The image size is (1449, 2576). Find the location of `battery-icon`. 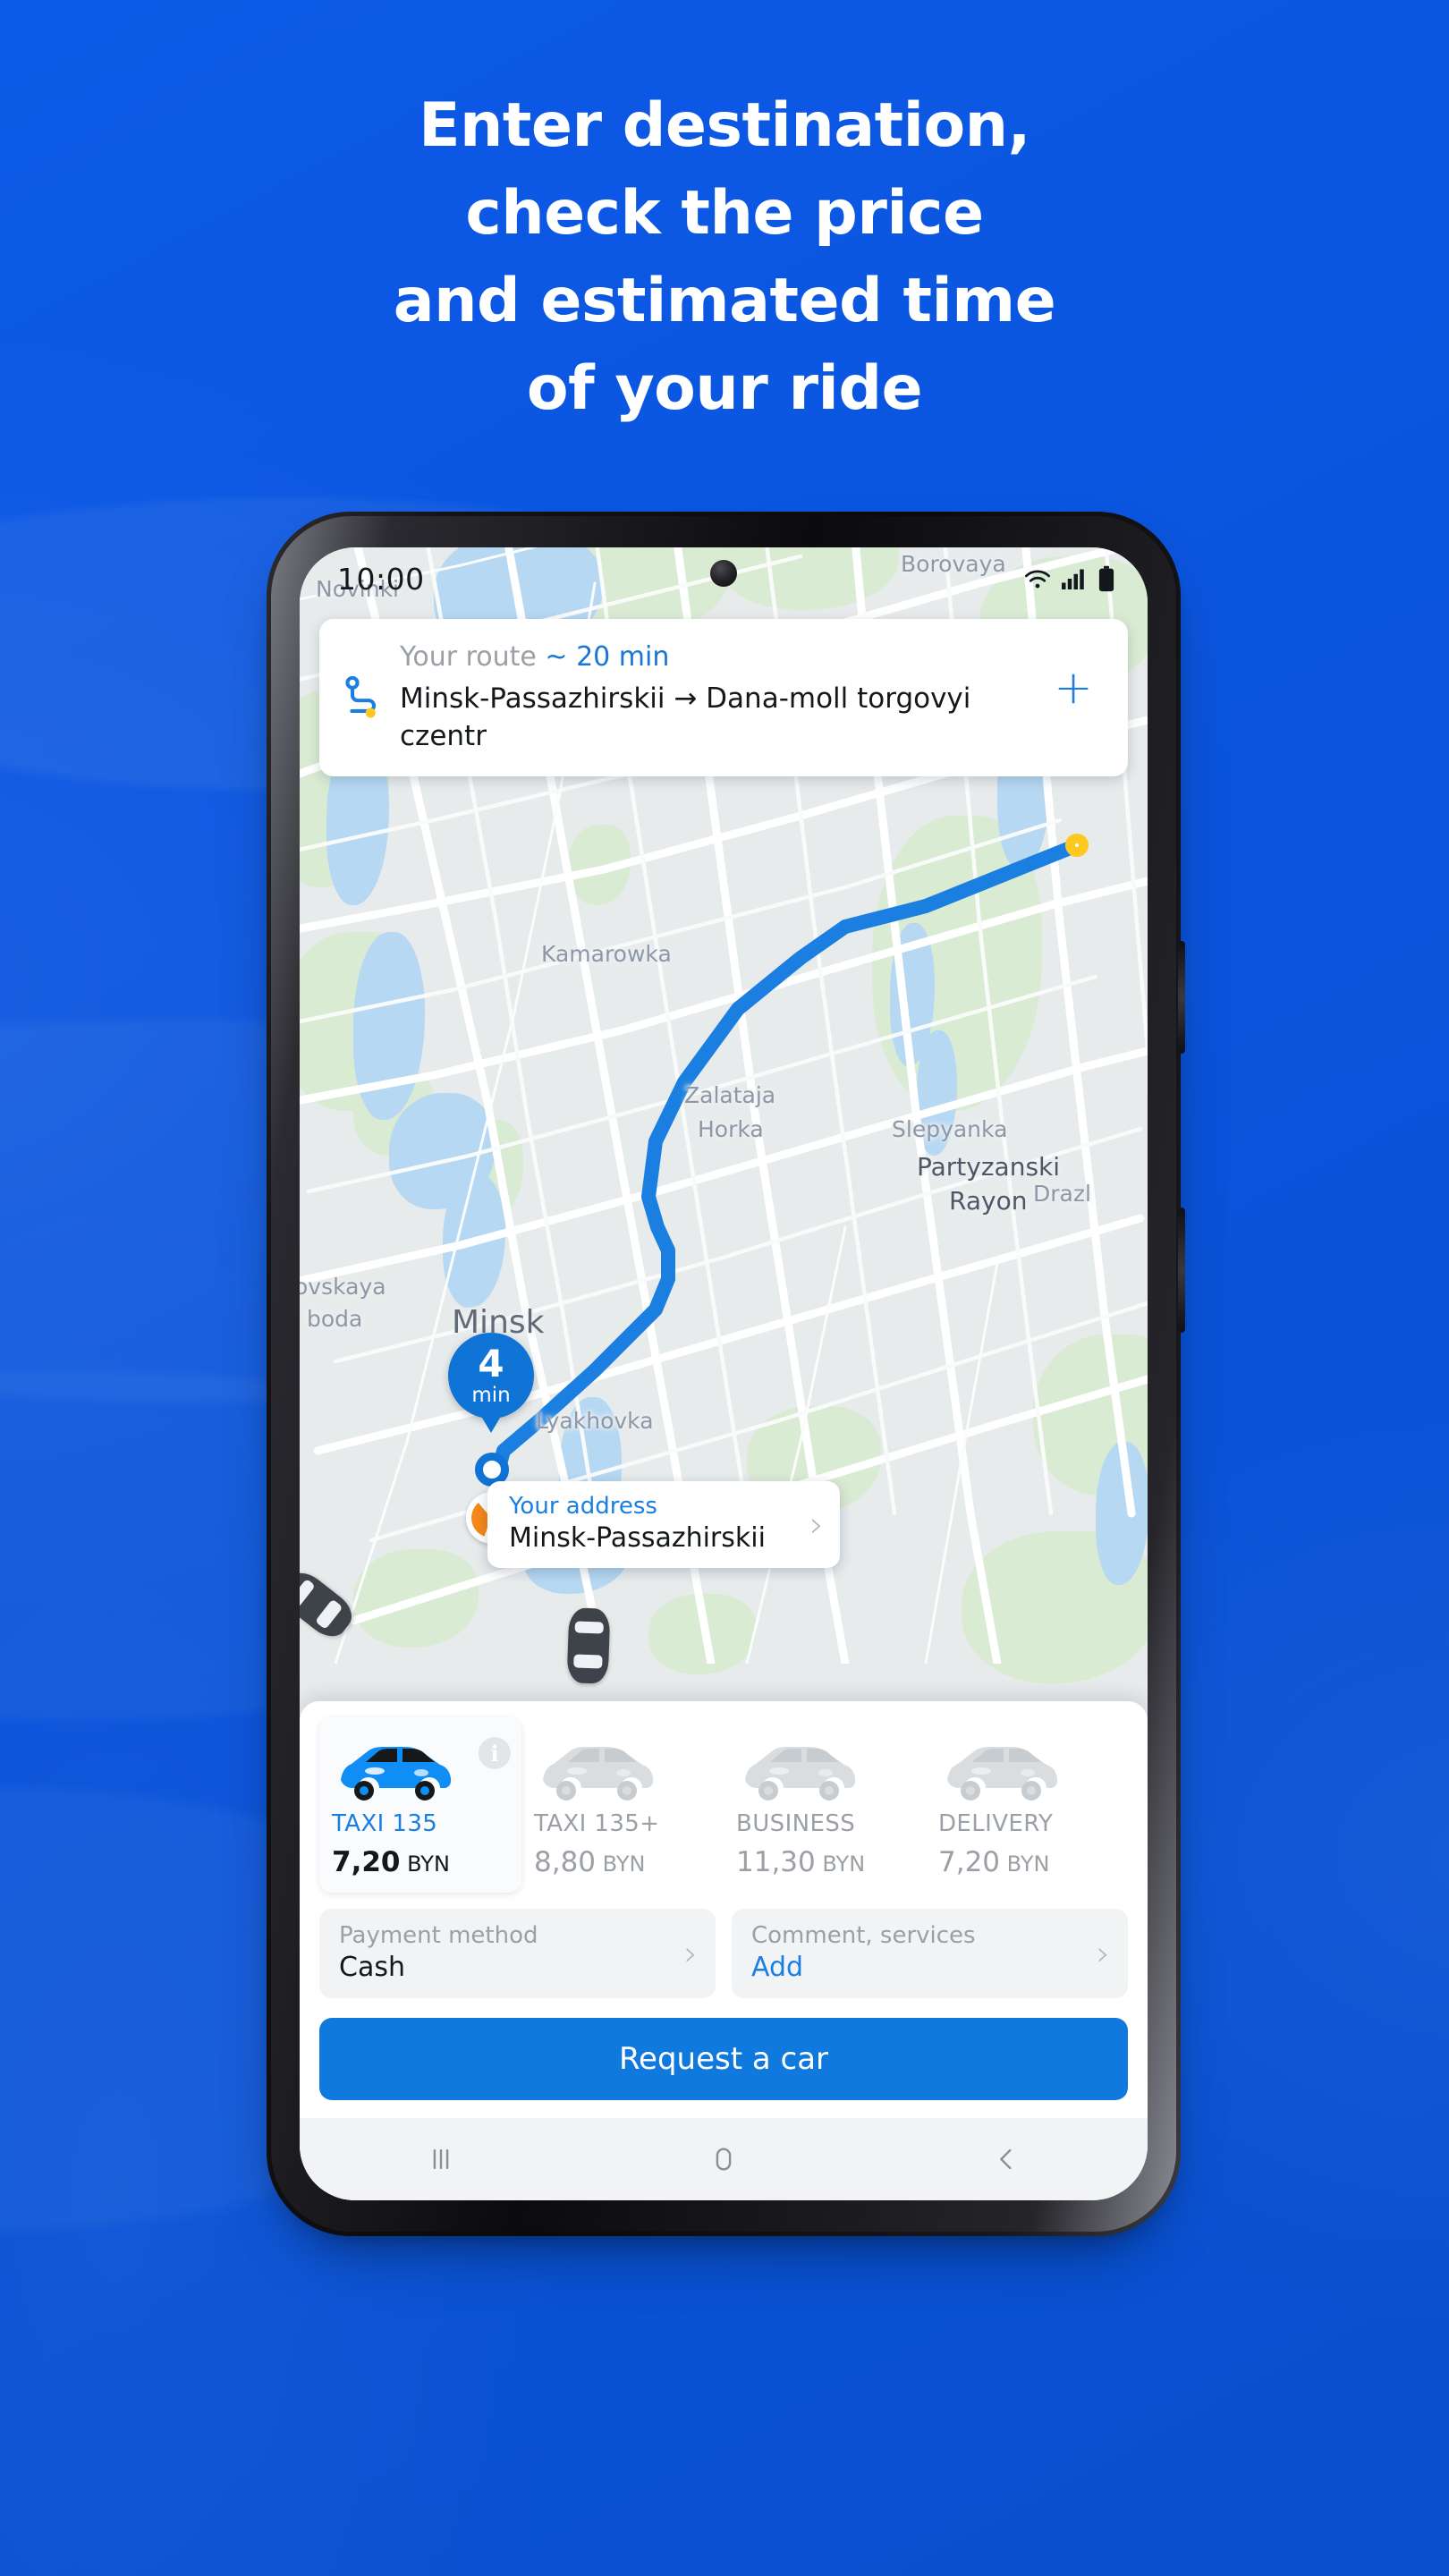

battery-icon is located at coordinates (1106, 578).